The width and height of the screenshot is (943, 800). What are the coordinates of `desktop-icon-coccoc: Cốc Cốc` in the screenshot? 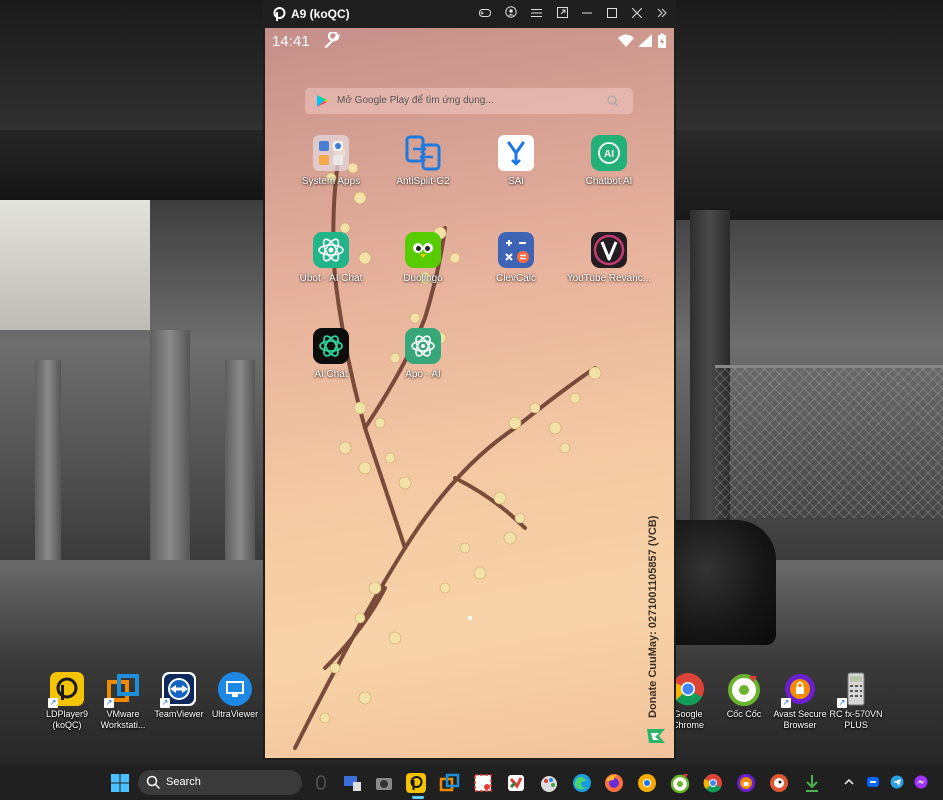 It's located at (744, 696).